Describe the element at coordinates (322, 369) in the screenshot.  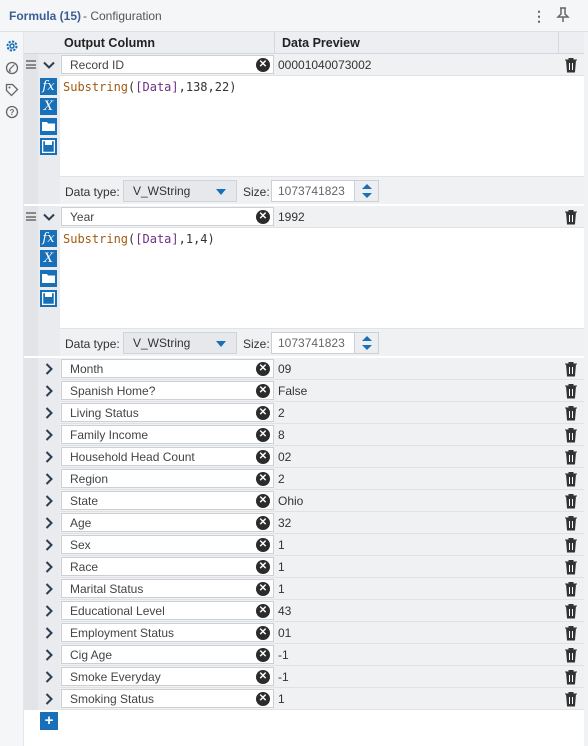
I see `formula-row: Month ✕ 09` at that location.